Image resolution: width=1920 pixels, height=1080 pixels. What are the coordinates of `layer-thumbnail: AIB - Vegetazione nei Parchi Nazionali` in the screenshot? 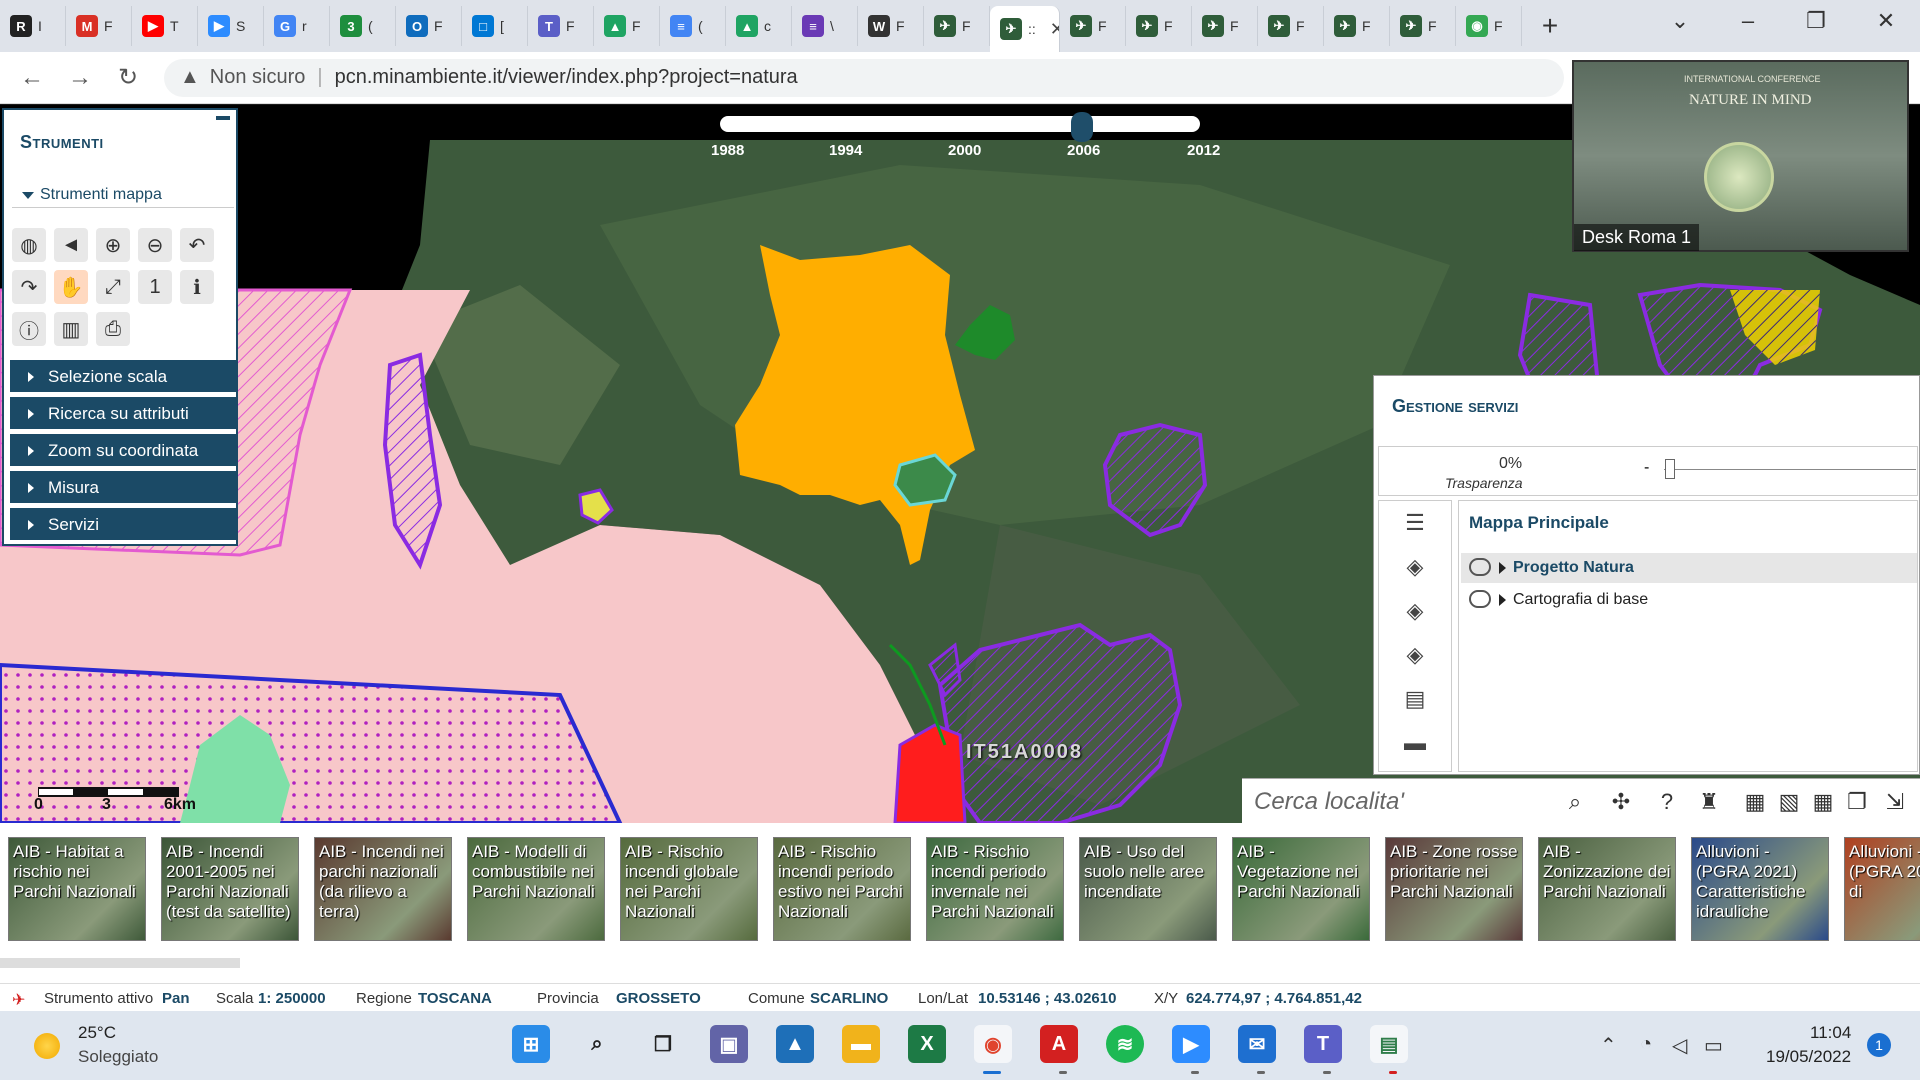 It's located at (1301, 889).